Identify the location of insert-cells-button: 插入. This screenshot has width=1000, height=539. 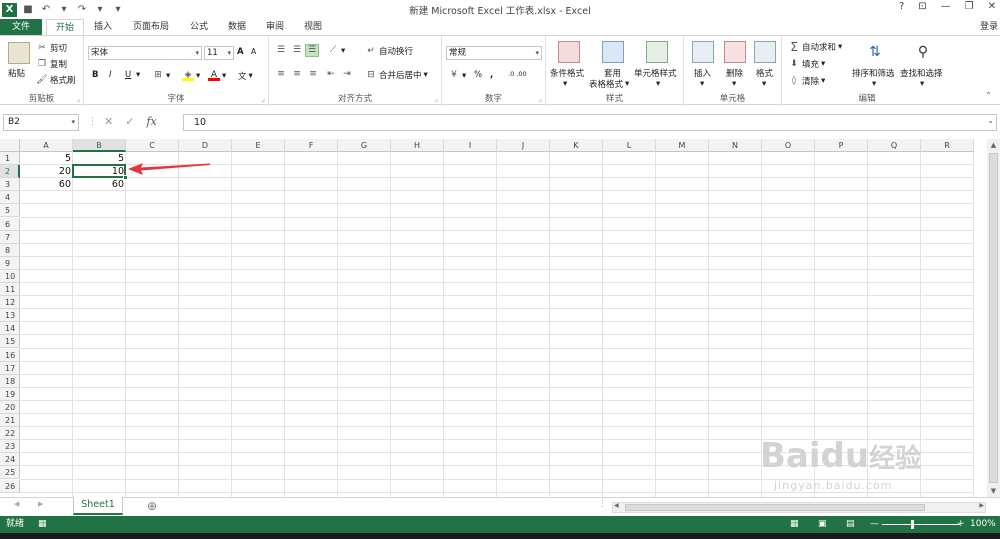
(702, 73).